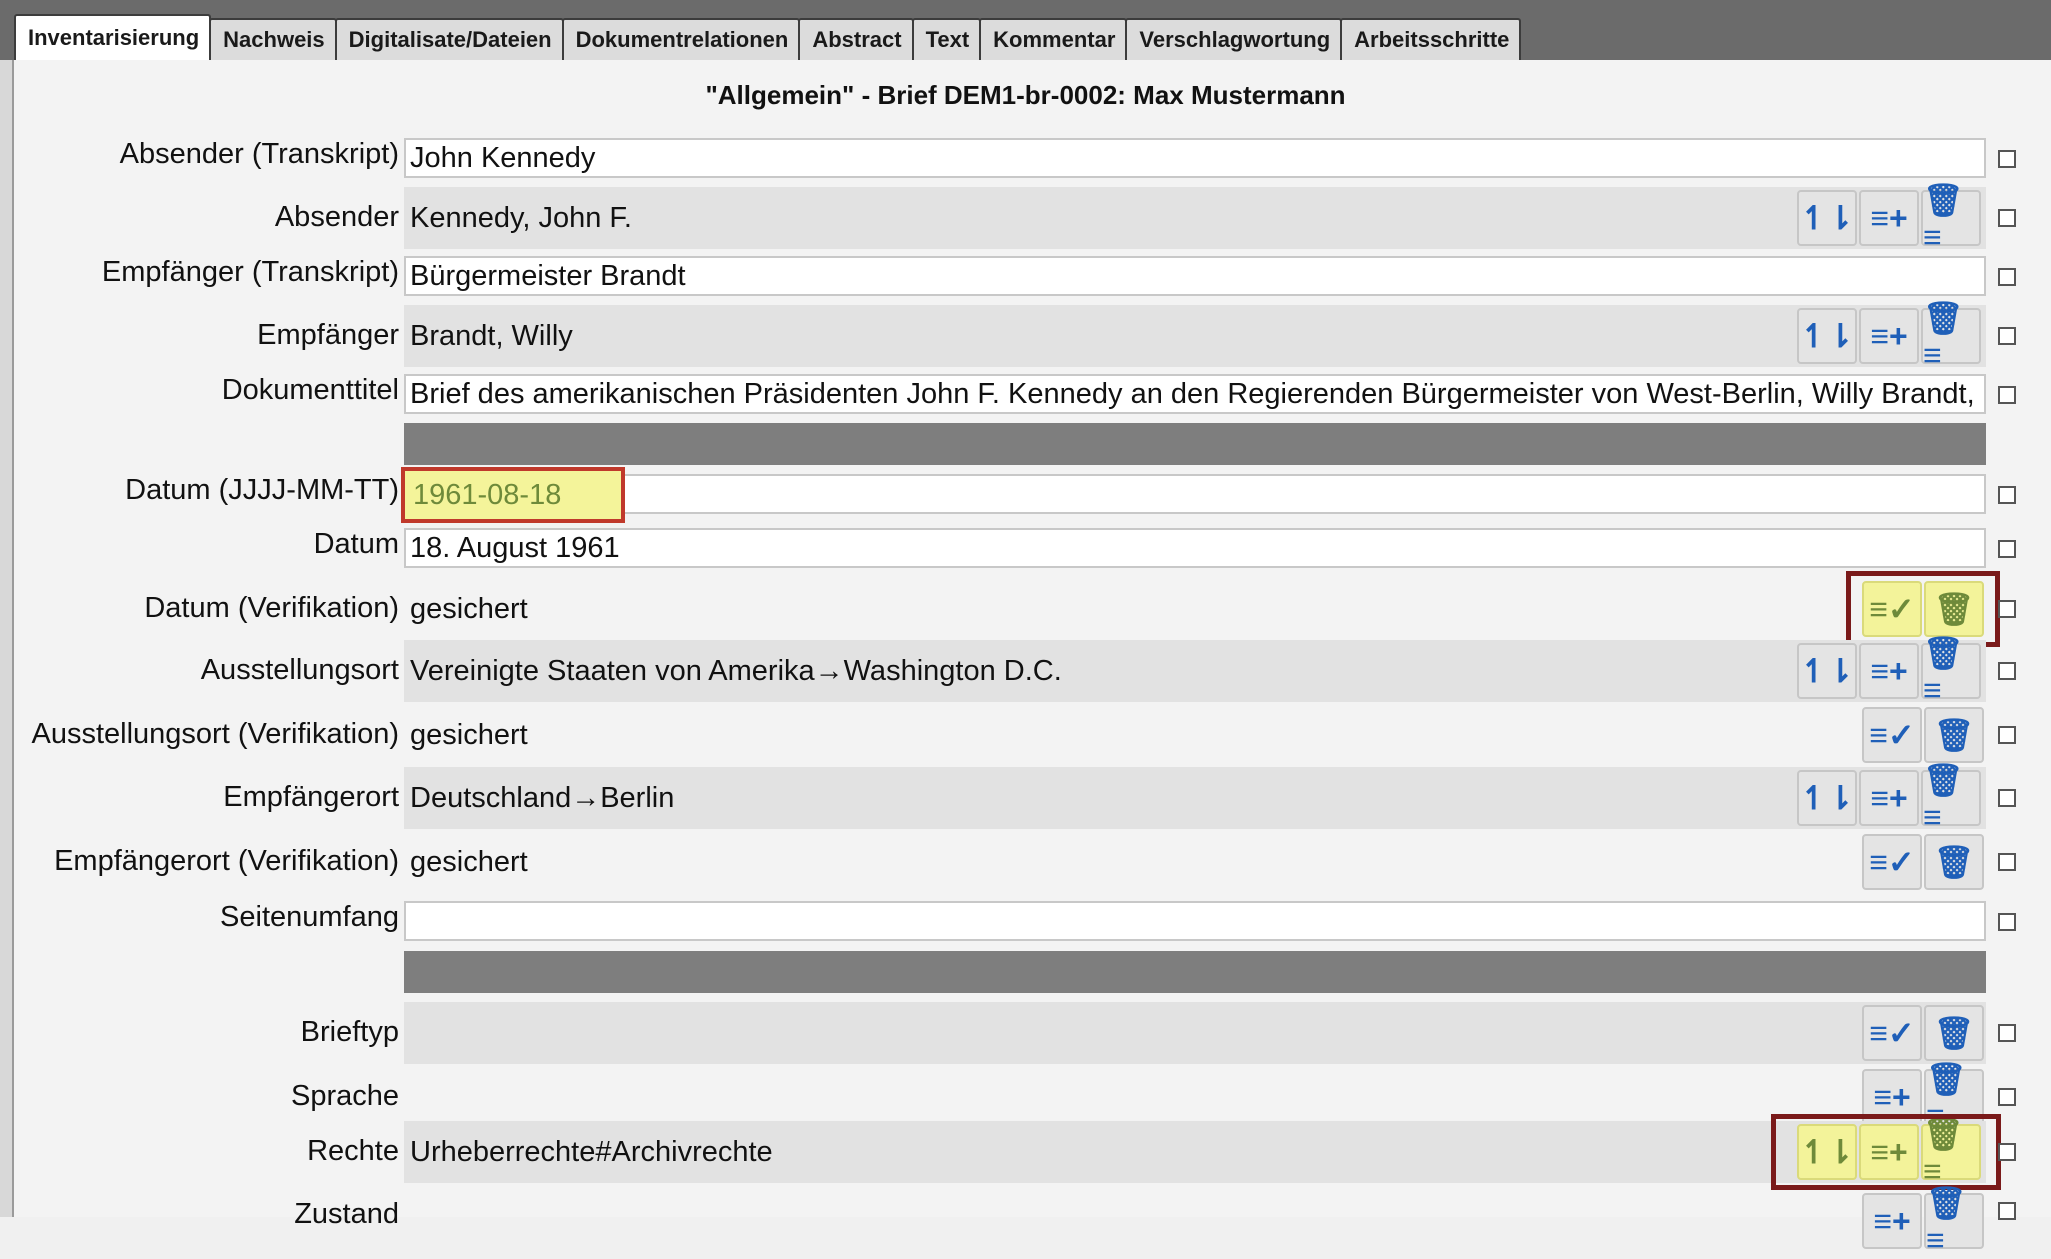 The width and height of the screenshot is (2051, 1259). Describe the element at coordinates (1053, 39) in the screenshot. I see `tab-kommentar: Kommentar` at that location.